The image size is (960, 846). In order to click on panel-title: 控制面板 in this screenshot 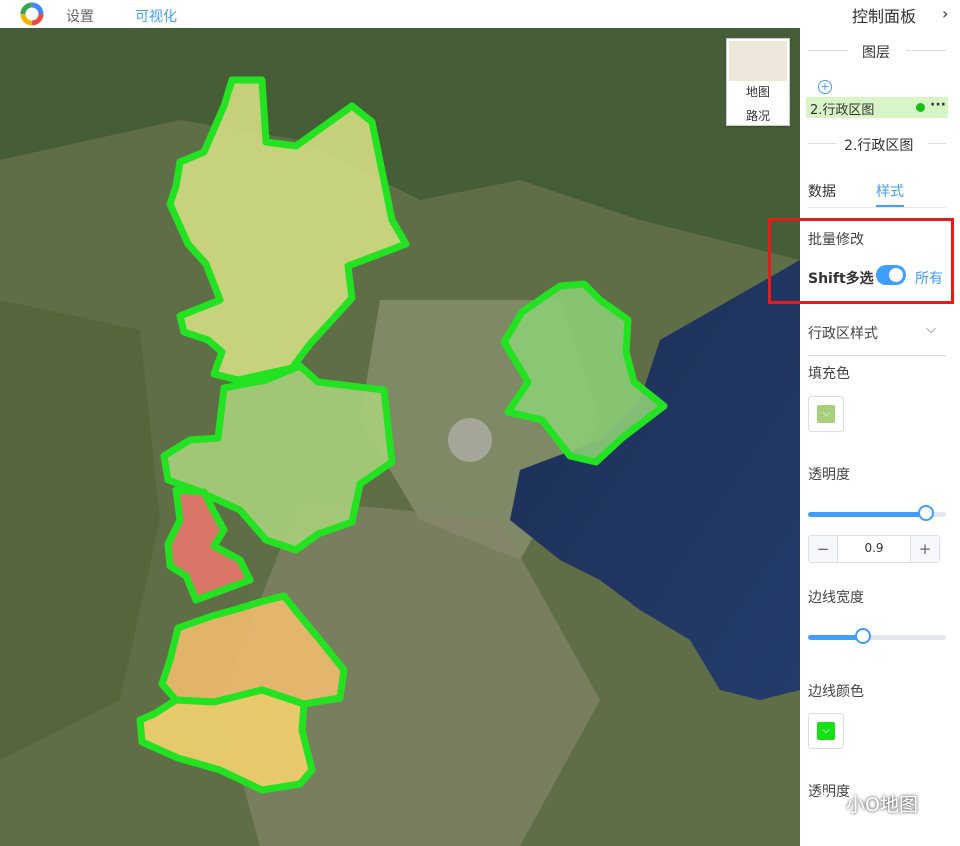, I will do `click(884, 16)`.